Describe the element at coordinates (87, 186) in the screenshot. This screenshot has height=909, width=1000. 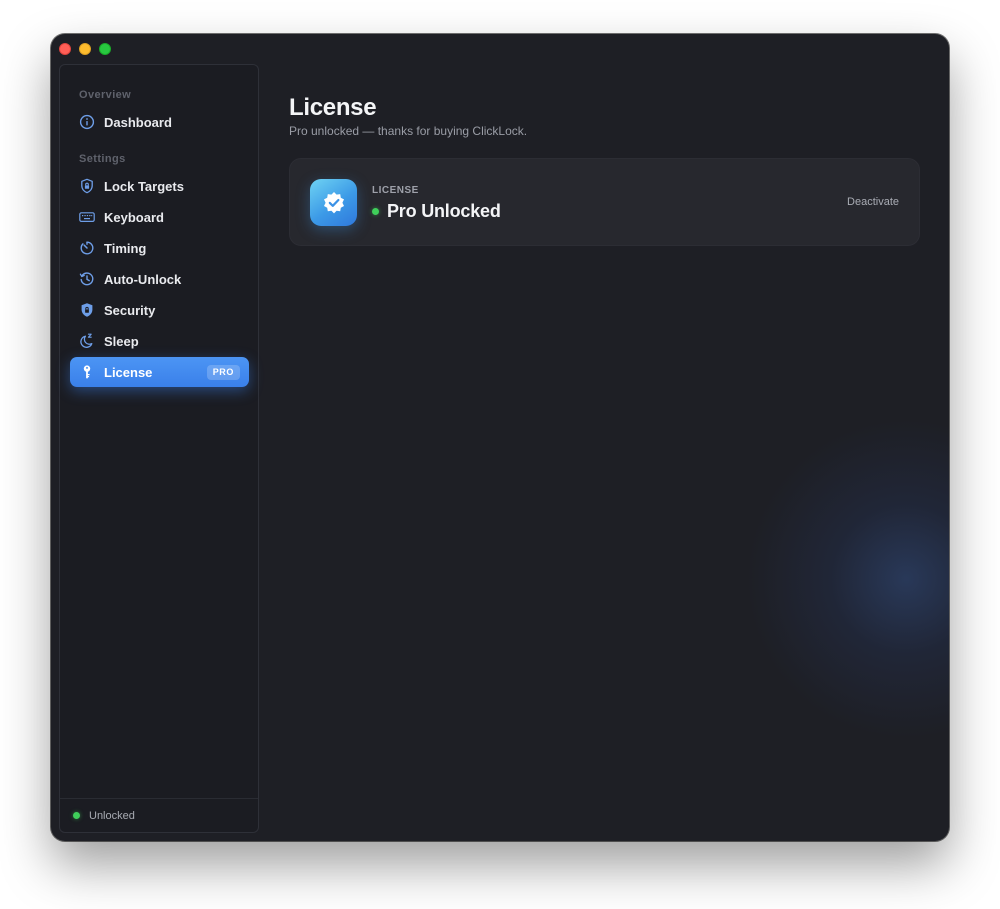
I see `shield-lock-icon` at that location.